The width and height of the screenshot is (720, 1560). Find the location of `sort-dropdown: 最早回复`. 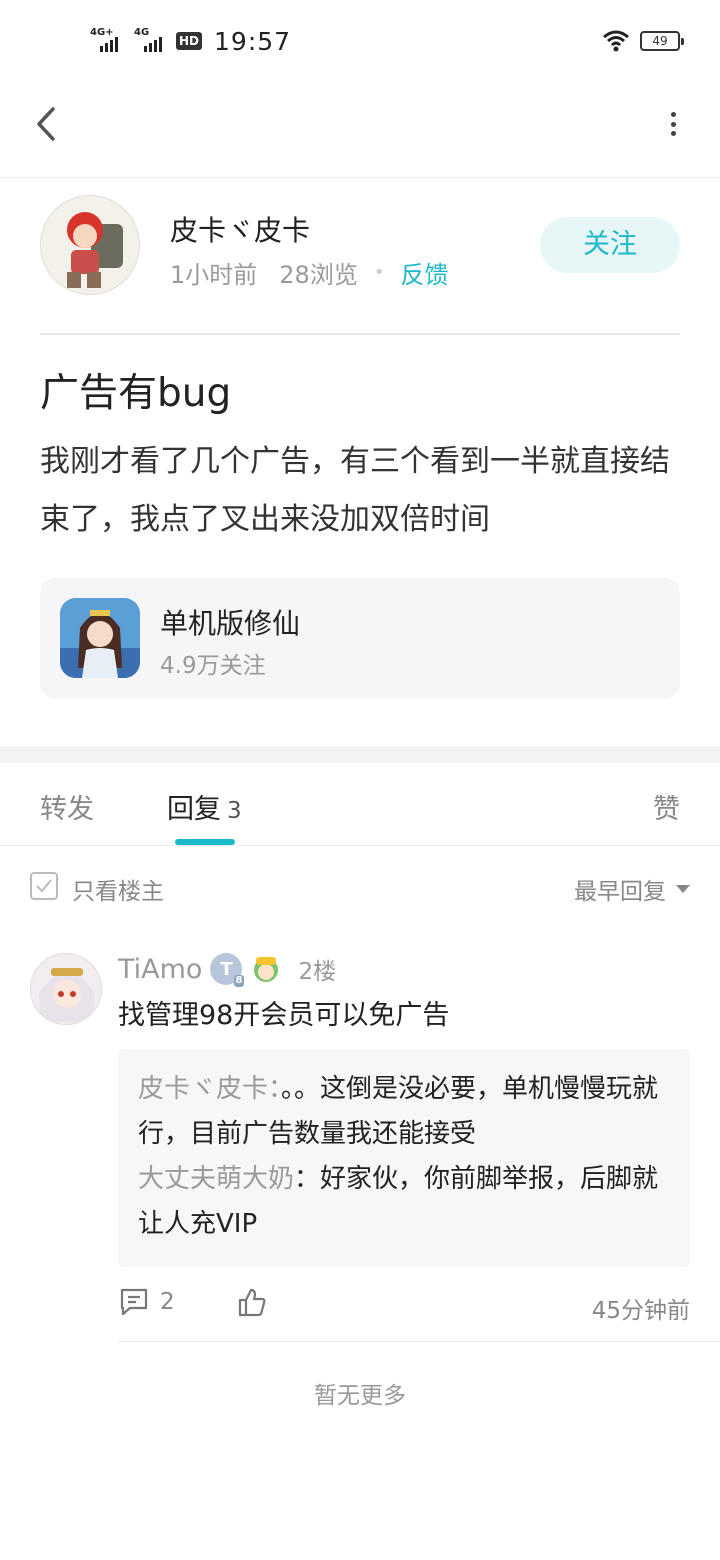

sort-dropdown: 最早回复 is located at coordinates (632, 889).